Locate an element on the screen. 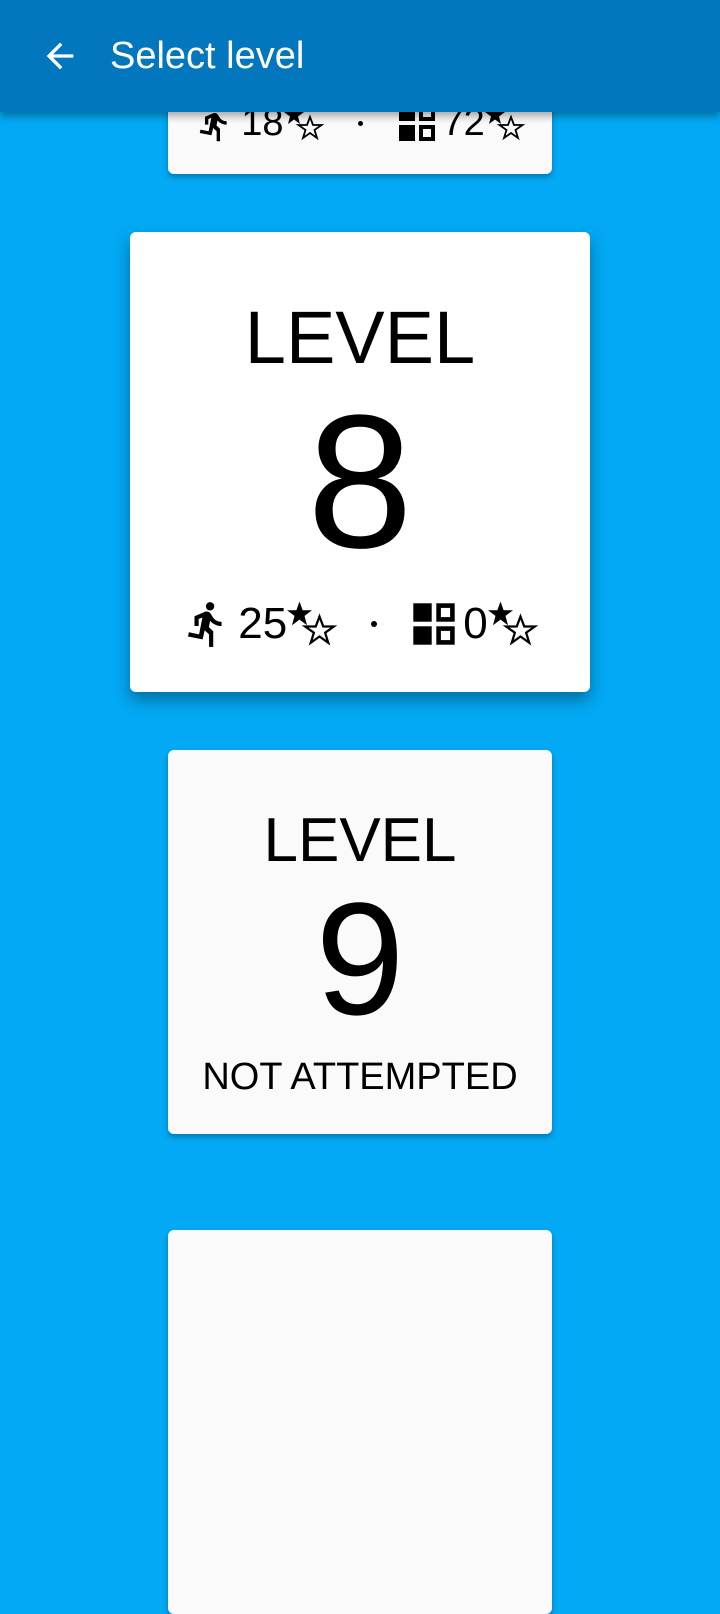 The height and width of the screenshot is (1614, 720). tiles-icon is located at coordinates (434, 624).